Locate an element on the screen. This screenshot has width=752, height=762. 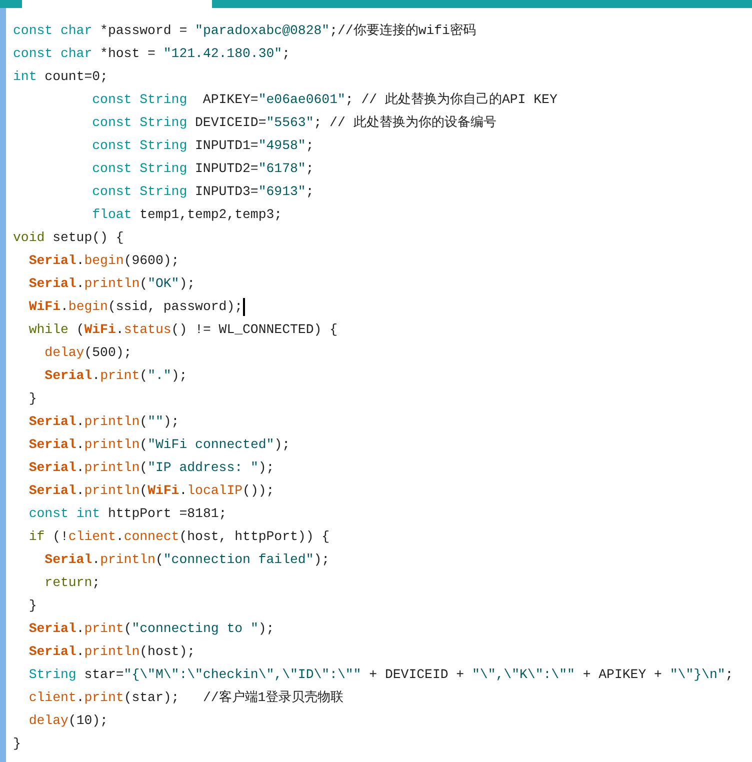
code-line: while (WiFi.status() != WL_CONNECTED) { is located at coordinates (183, 330).